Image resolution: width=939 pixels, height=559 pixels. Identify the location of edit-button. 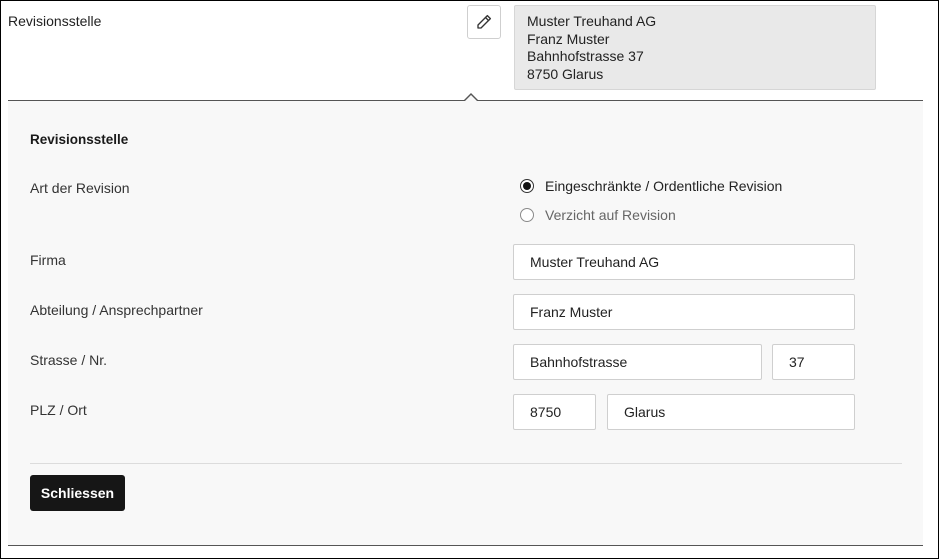
(484, 22).